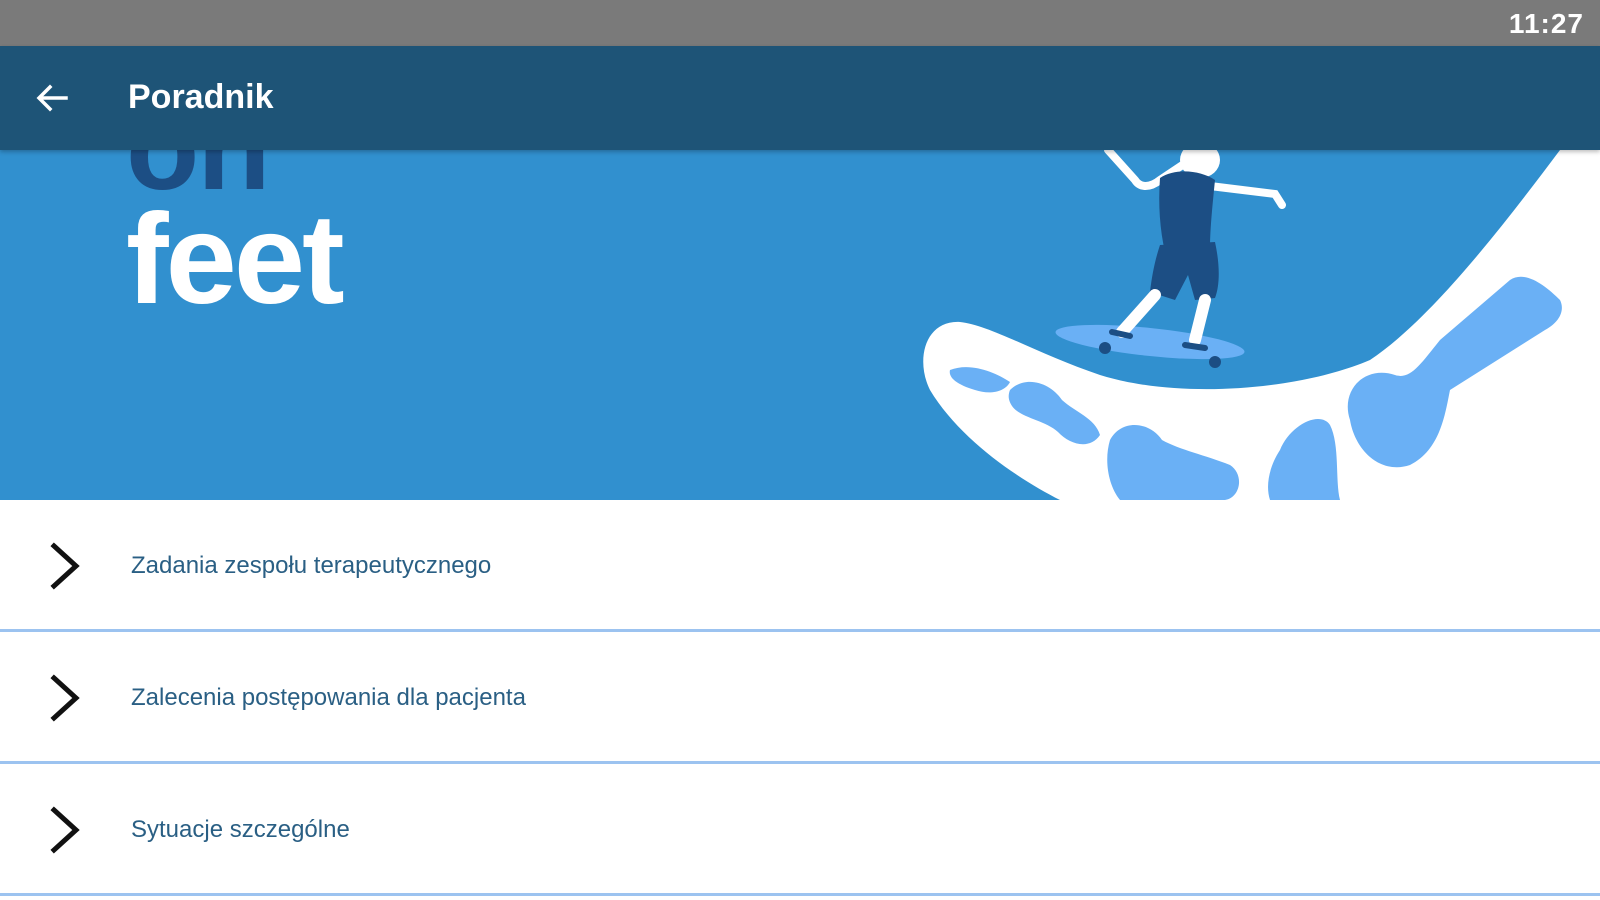 This screenshot has width=1600, height=900. What do you see at coordinates (235, 259) in the screenshot?
I see `banner-headline: feet` at bounding box center [235, 259].